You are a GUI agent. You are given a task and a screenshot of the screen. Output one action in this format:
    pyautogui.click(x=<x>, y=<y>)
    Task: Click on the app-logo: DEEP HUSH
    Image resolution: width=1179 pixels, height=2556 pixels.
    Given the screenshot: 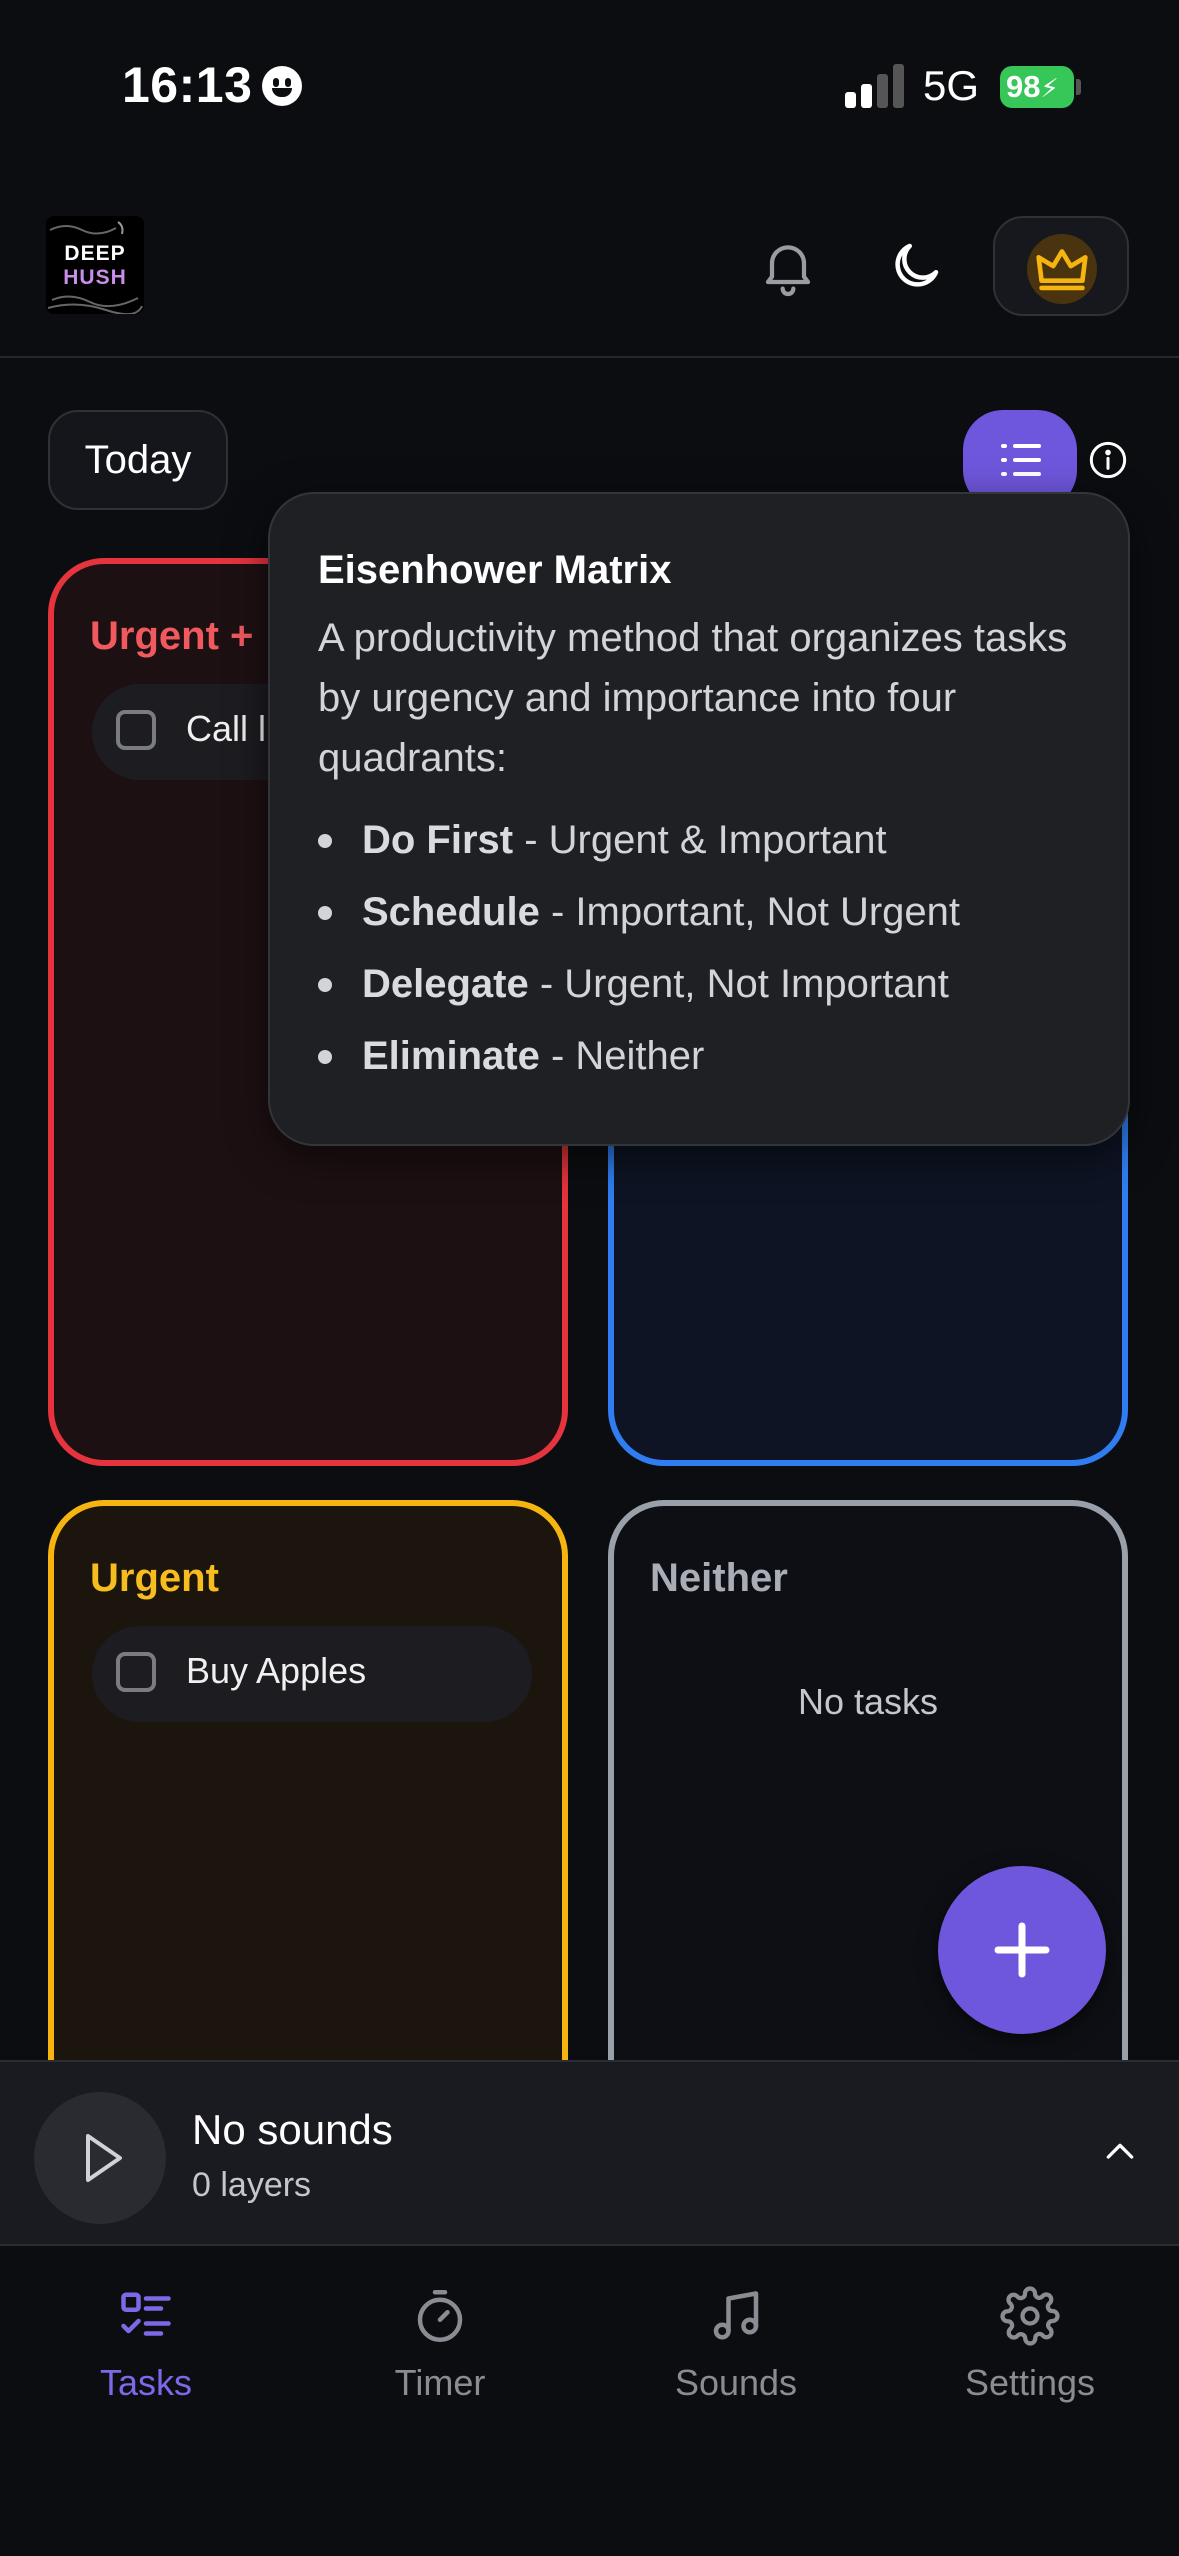 What is the action you would take?
    pyautogui.click(x=95, y=265)
    